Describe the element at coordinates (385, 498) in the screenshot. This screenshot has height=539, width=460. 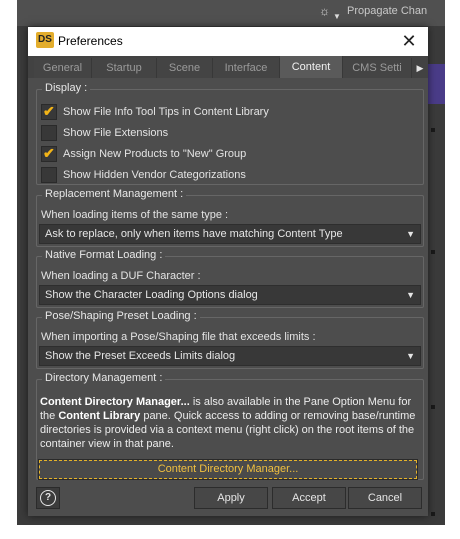
I see `cancel-button: Cancel` at that location.